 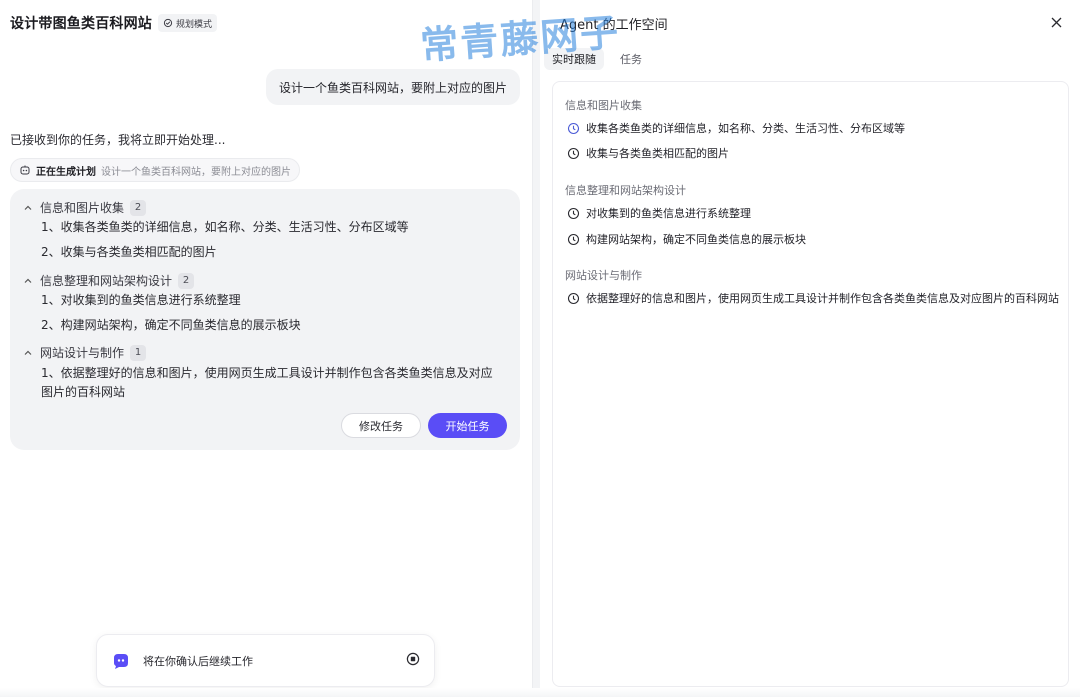 I want to click on generating-plan-status: 正在生成计划 设计一个鱼类百科网站，要附上对应的图片, so click(x=155, y=170).